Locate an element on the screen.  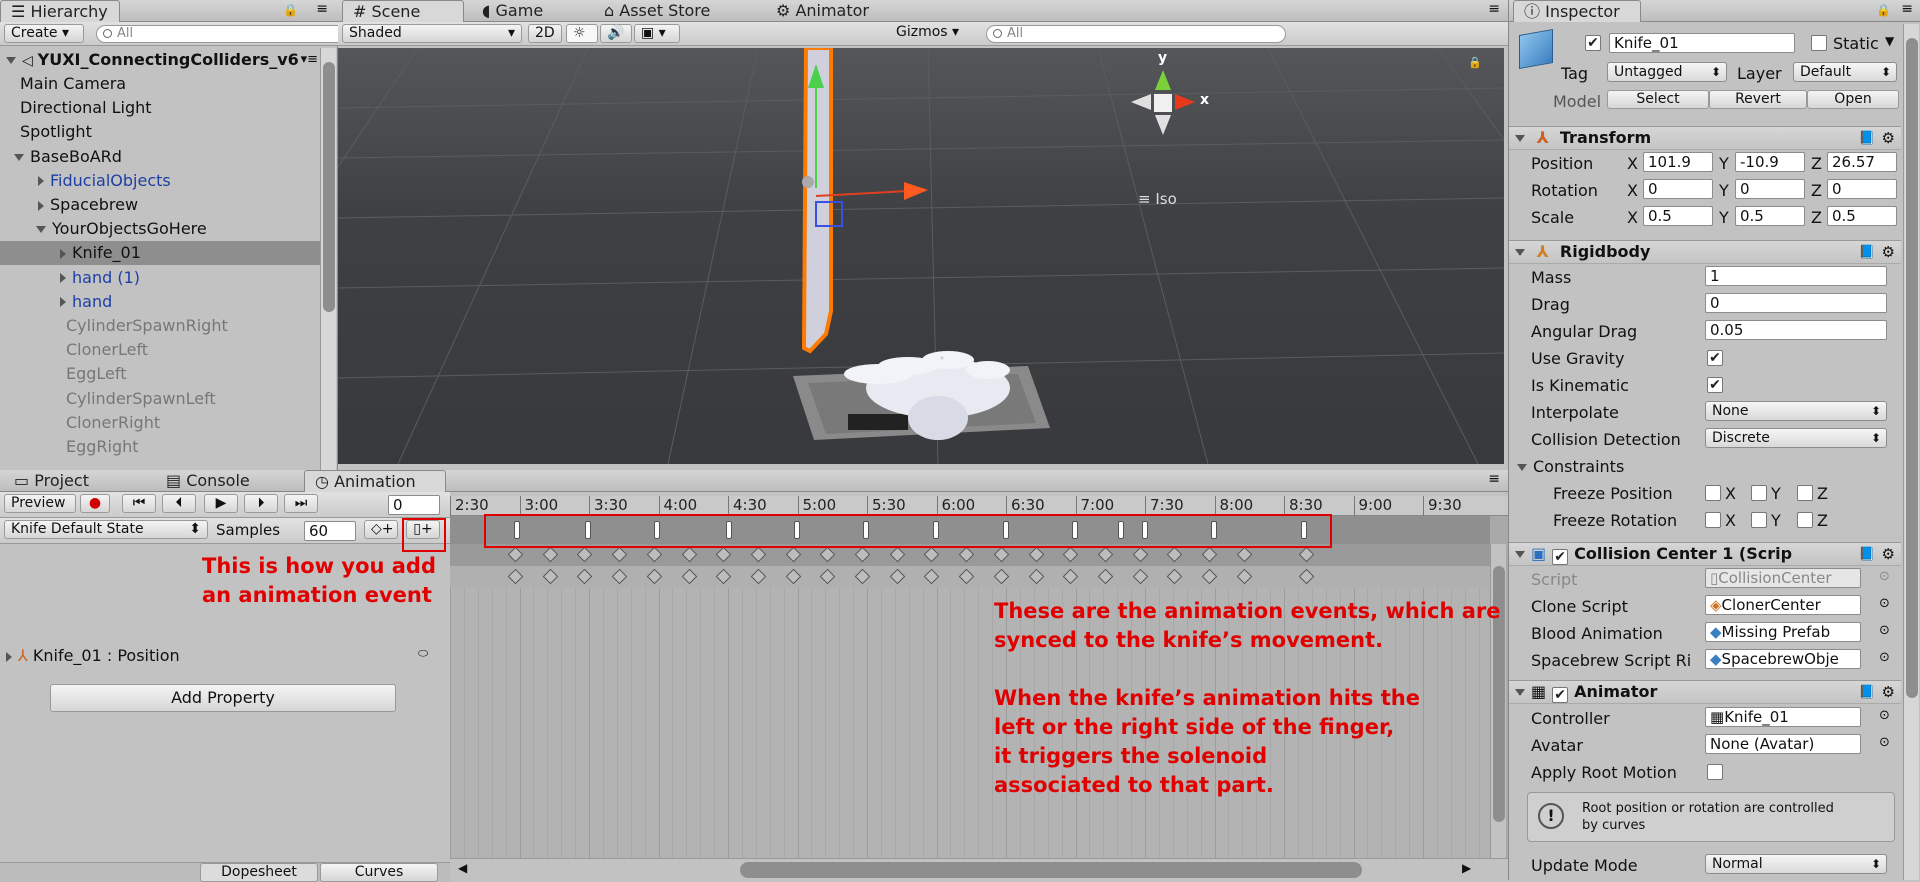
tab-animator: ⚙ Animator is located at coordinates (822, 11).